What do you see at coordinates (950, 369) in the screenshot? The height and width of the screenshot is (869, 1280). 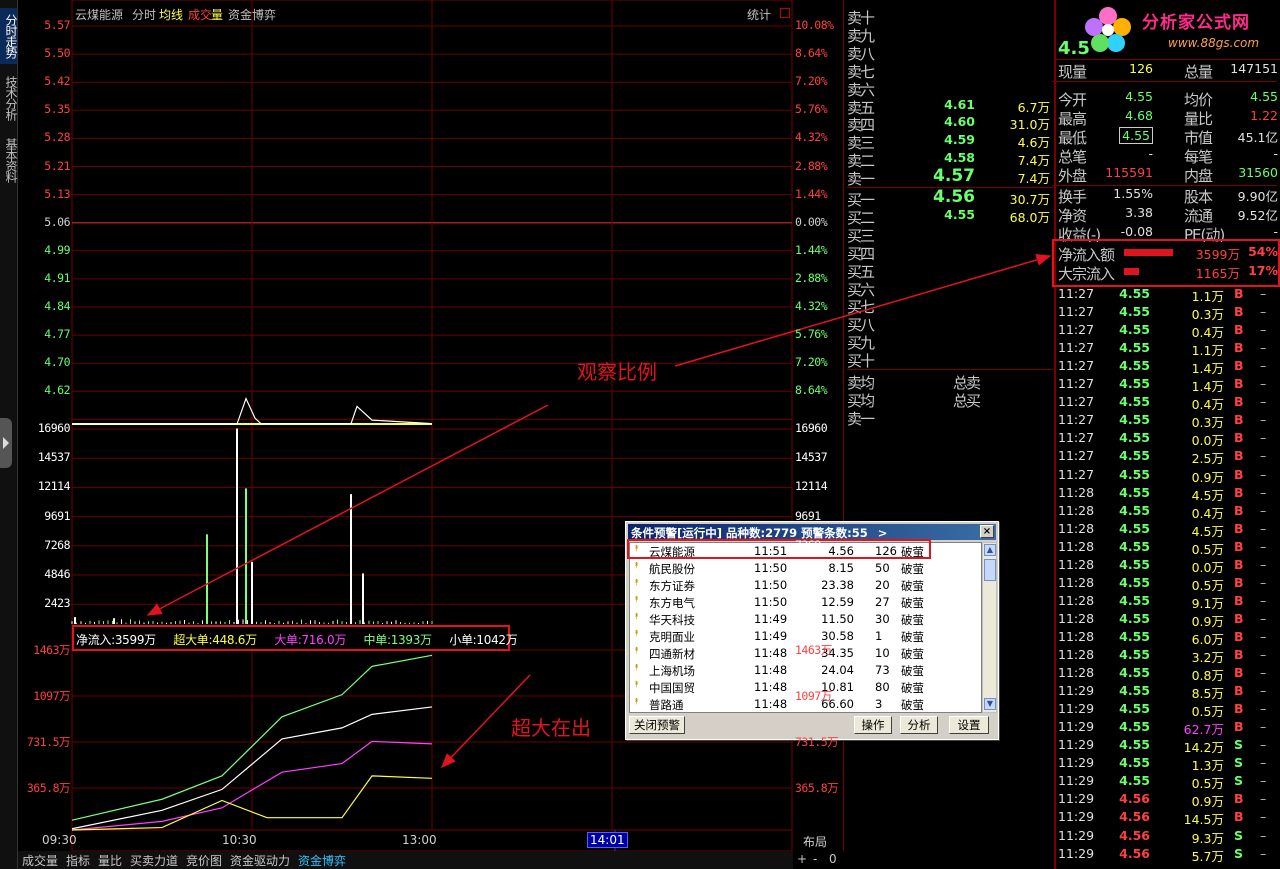 I see `orderbook-divider` at bounding box center [950, 369].